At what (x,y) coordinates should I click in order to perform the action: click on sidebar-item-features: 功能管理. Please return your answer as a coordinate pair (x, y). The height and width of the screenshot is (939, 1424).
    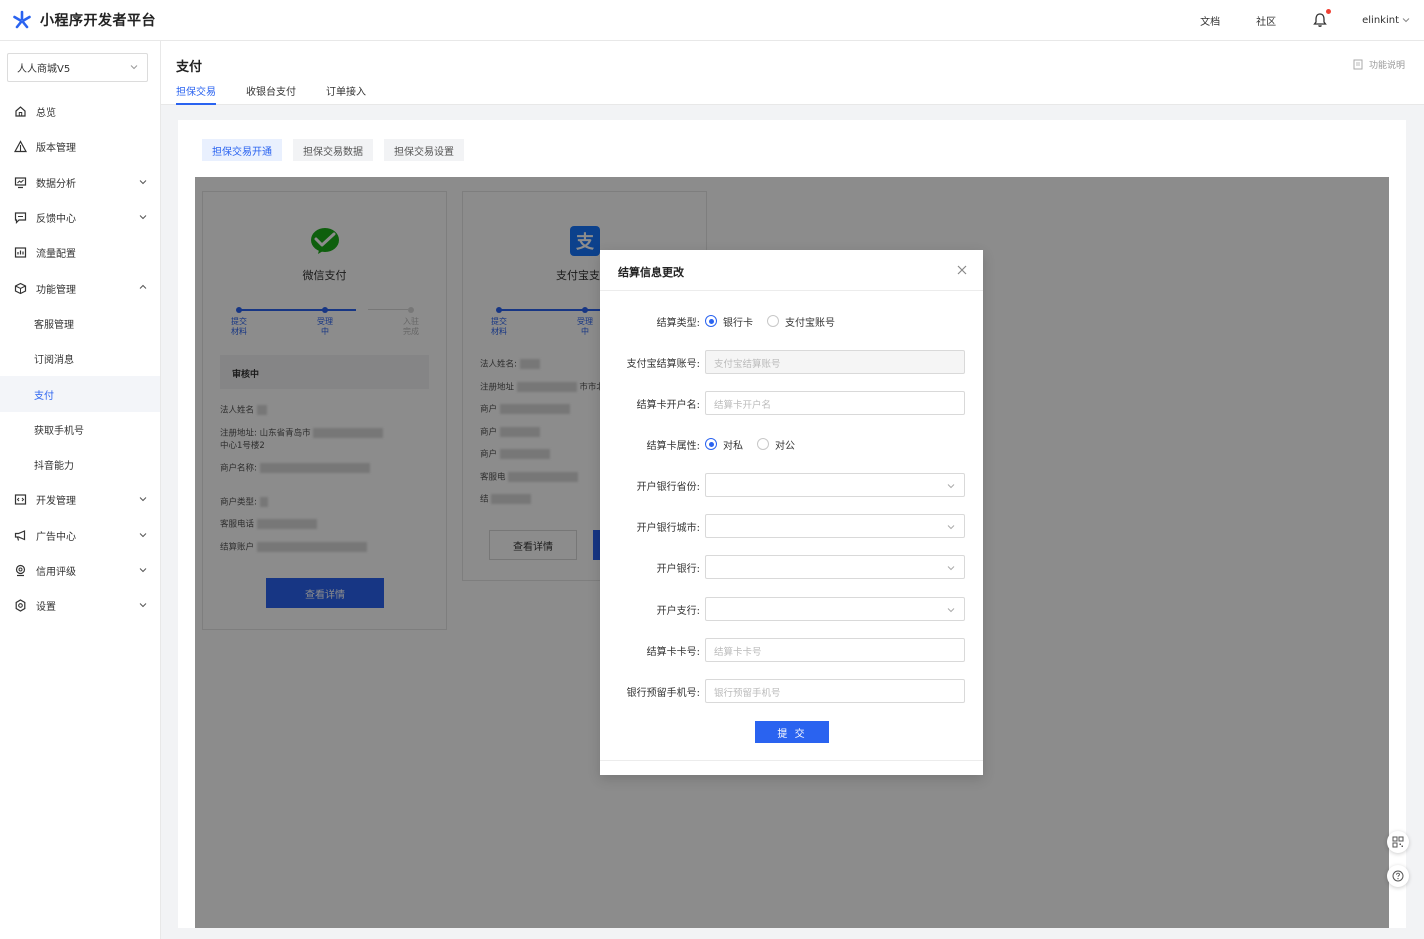
    Looking at the image, I should click on (80, 287).